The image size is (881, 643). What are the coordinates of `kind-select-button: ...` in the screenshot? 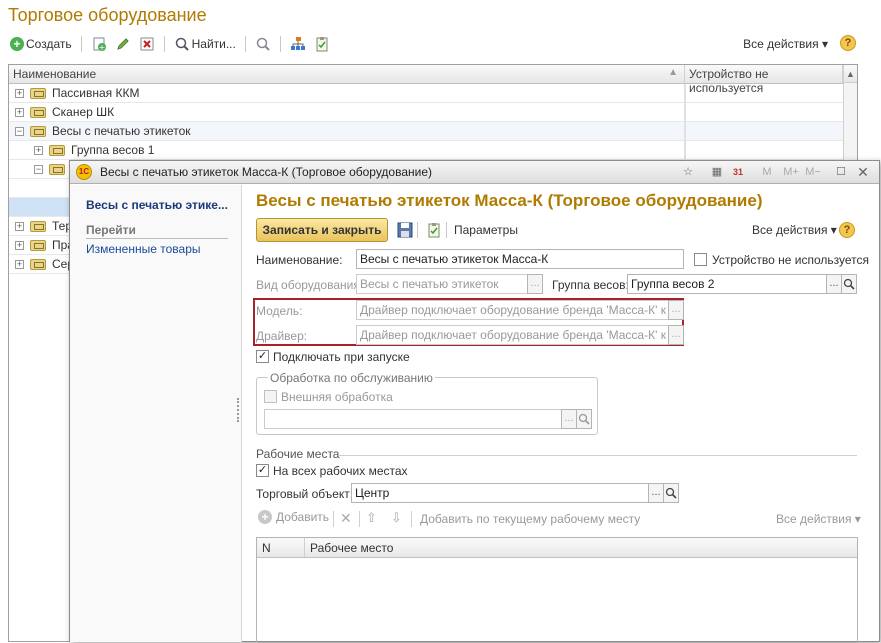 It's located at (535, 284).